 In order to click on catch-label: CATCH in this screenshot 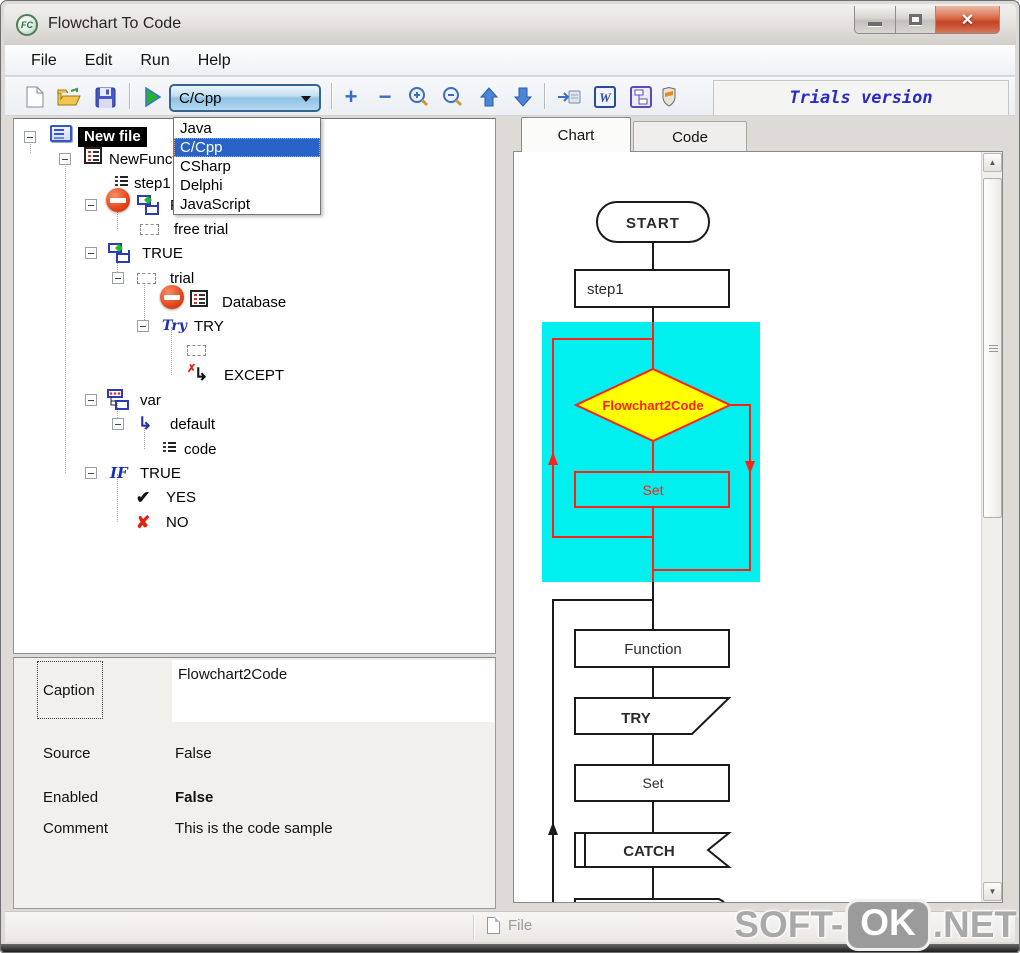, I will do `click(648, 851)`.